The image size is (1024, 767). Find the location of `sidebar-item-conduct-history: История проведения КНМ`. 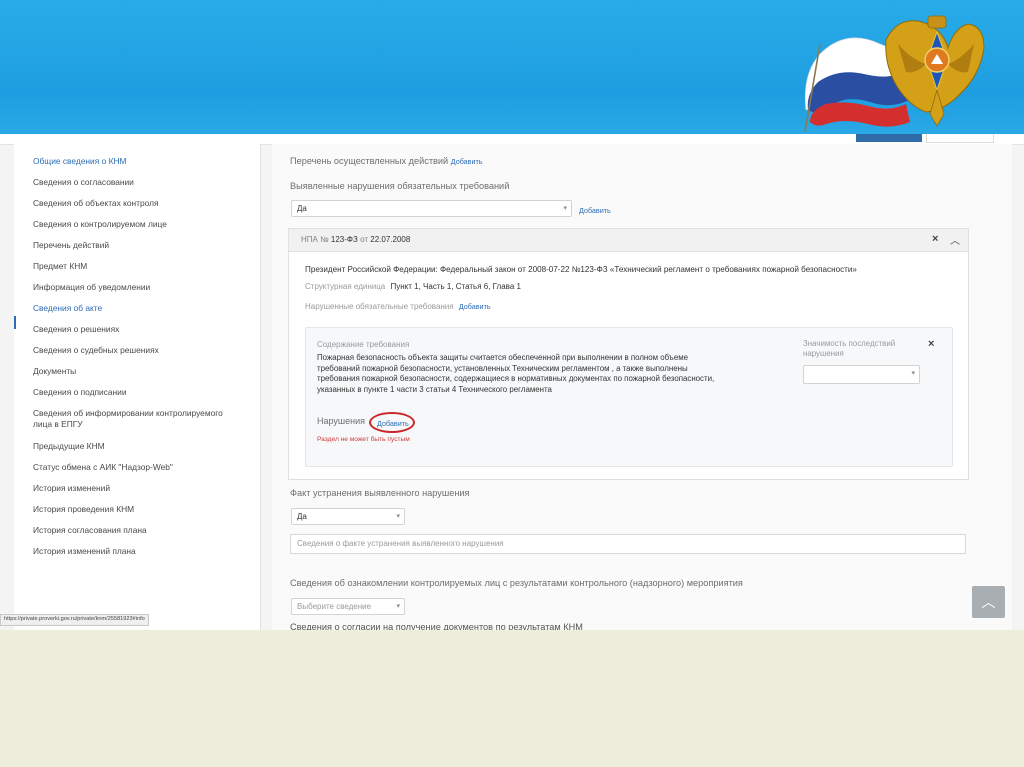

sidebar-item-conduct-history: История проведения КНМ is located at coordinates (83, 509).